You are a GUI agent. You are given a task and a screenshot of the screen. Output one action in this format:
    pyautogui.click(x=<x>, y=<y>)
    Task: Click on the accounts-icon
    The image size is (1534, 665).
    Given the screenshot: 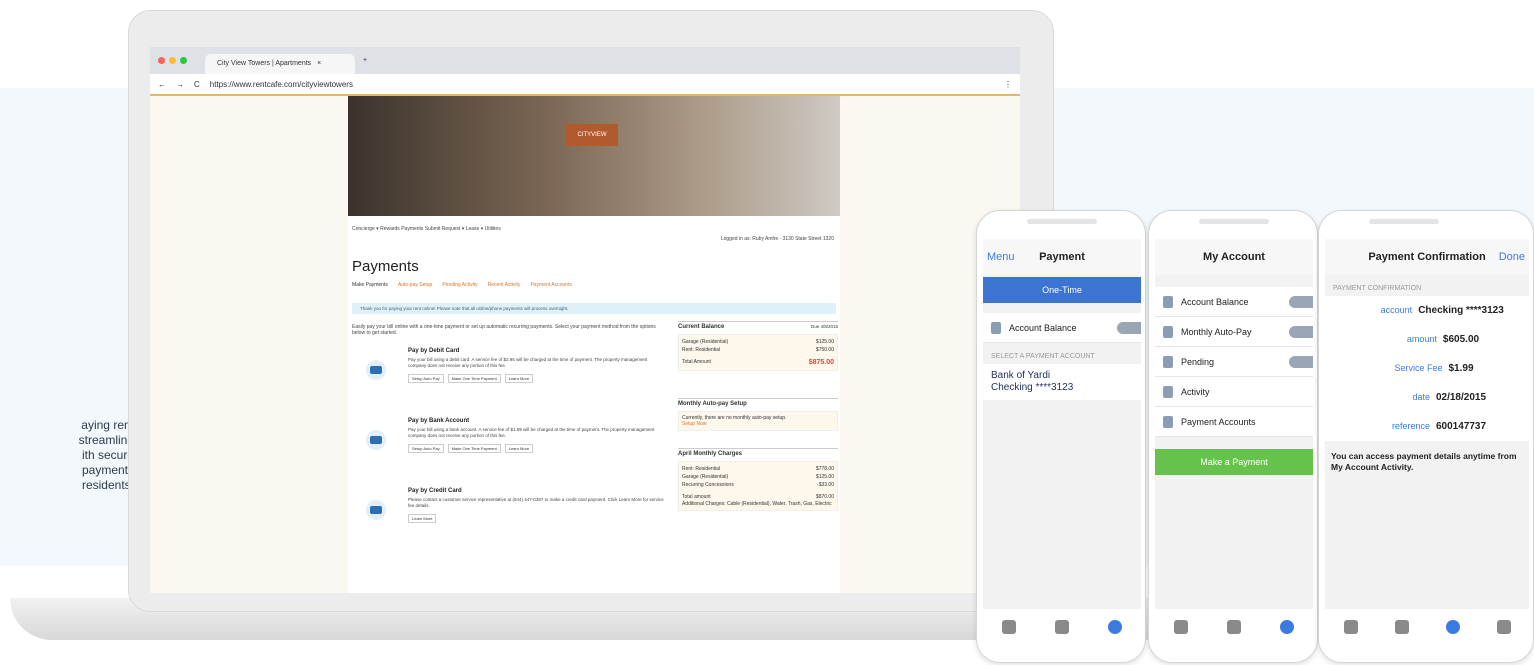 What is the action you would take?
    pyautogui.click(x=1168, y=421)
    